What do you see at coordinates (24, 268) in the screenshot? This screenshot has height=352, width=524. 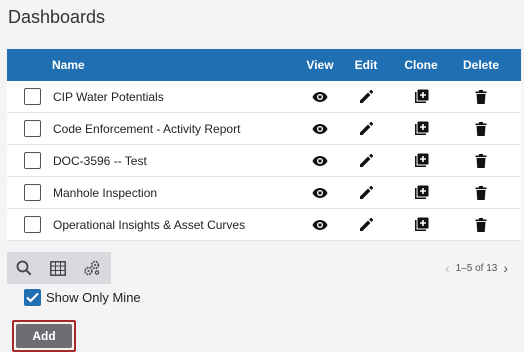 I see `search-icon` at bounding box center [24, 268].